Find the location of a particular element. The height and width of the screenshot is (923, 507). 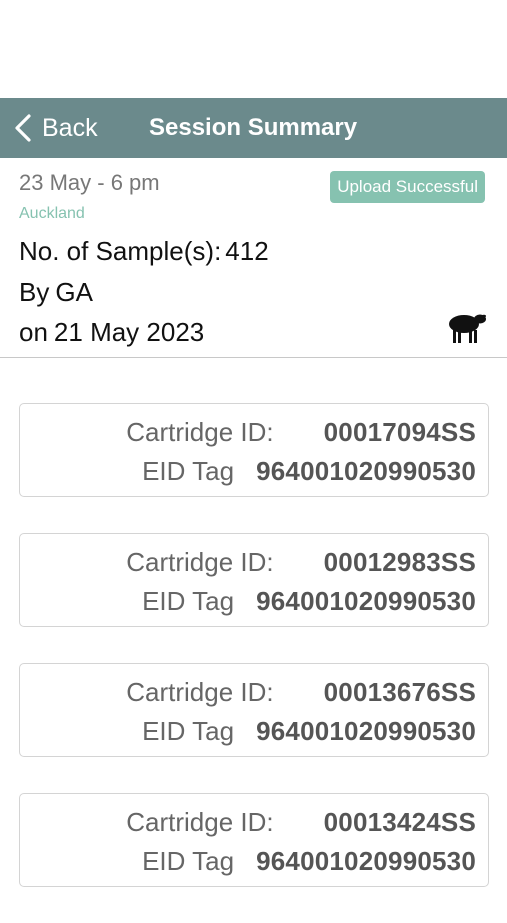

sample-count-value: 412 is located at coordinates (247, 251).